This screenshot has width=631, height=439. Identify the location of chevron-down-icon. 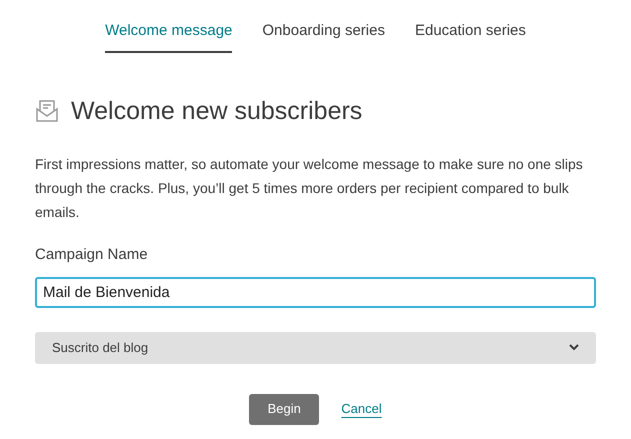
(574, 347).